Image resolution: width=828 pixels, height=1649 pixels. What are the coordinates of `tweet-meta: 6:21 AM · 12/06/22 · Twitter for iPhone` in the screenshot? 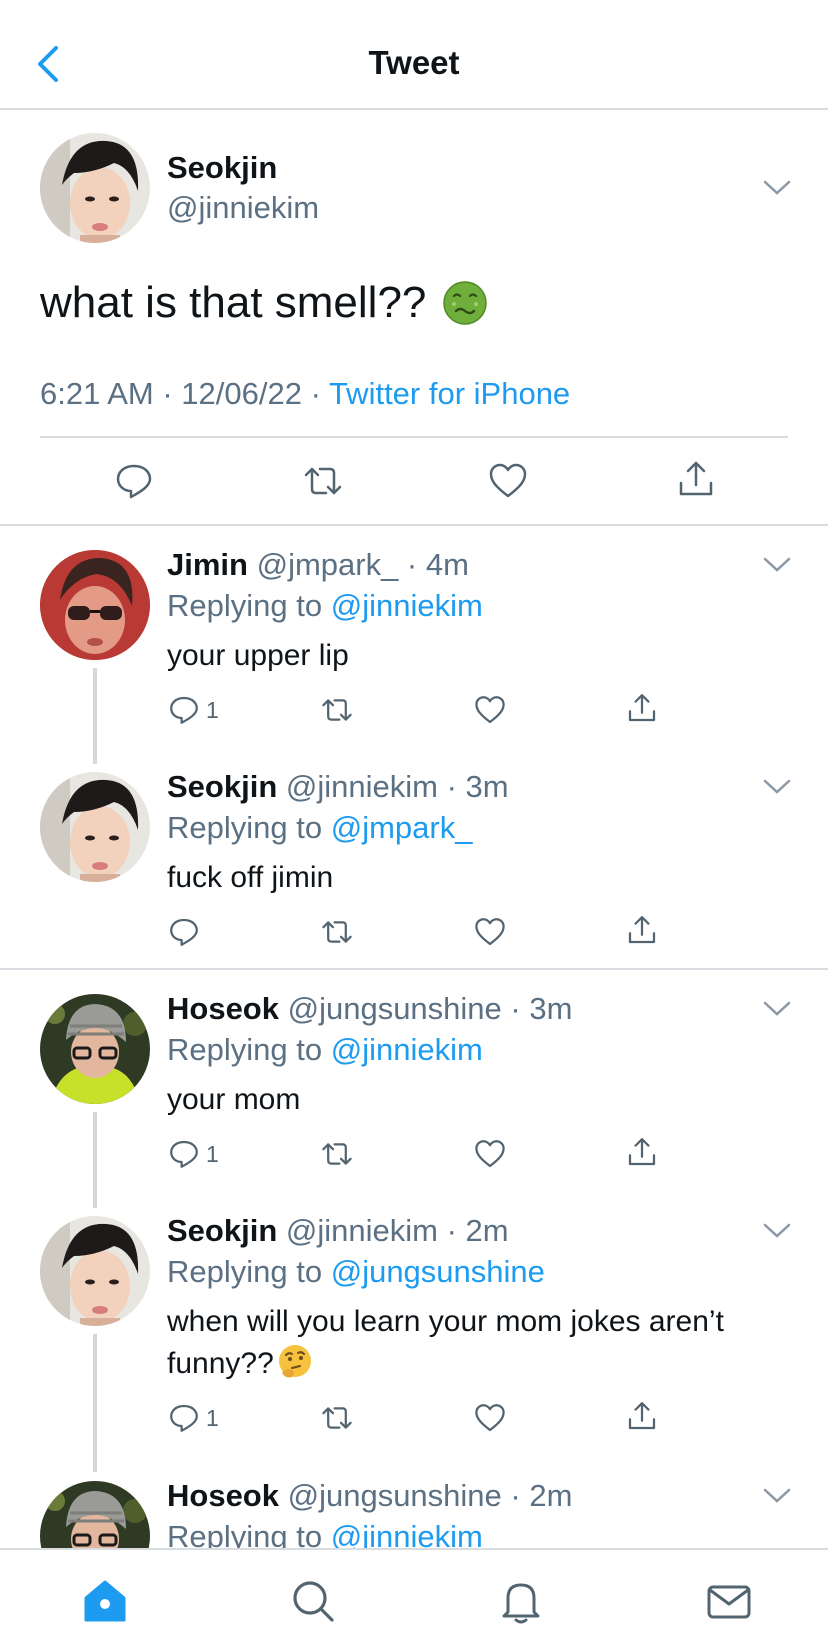 It's located at (305, 394).